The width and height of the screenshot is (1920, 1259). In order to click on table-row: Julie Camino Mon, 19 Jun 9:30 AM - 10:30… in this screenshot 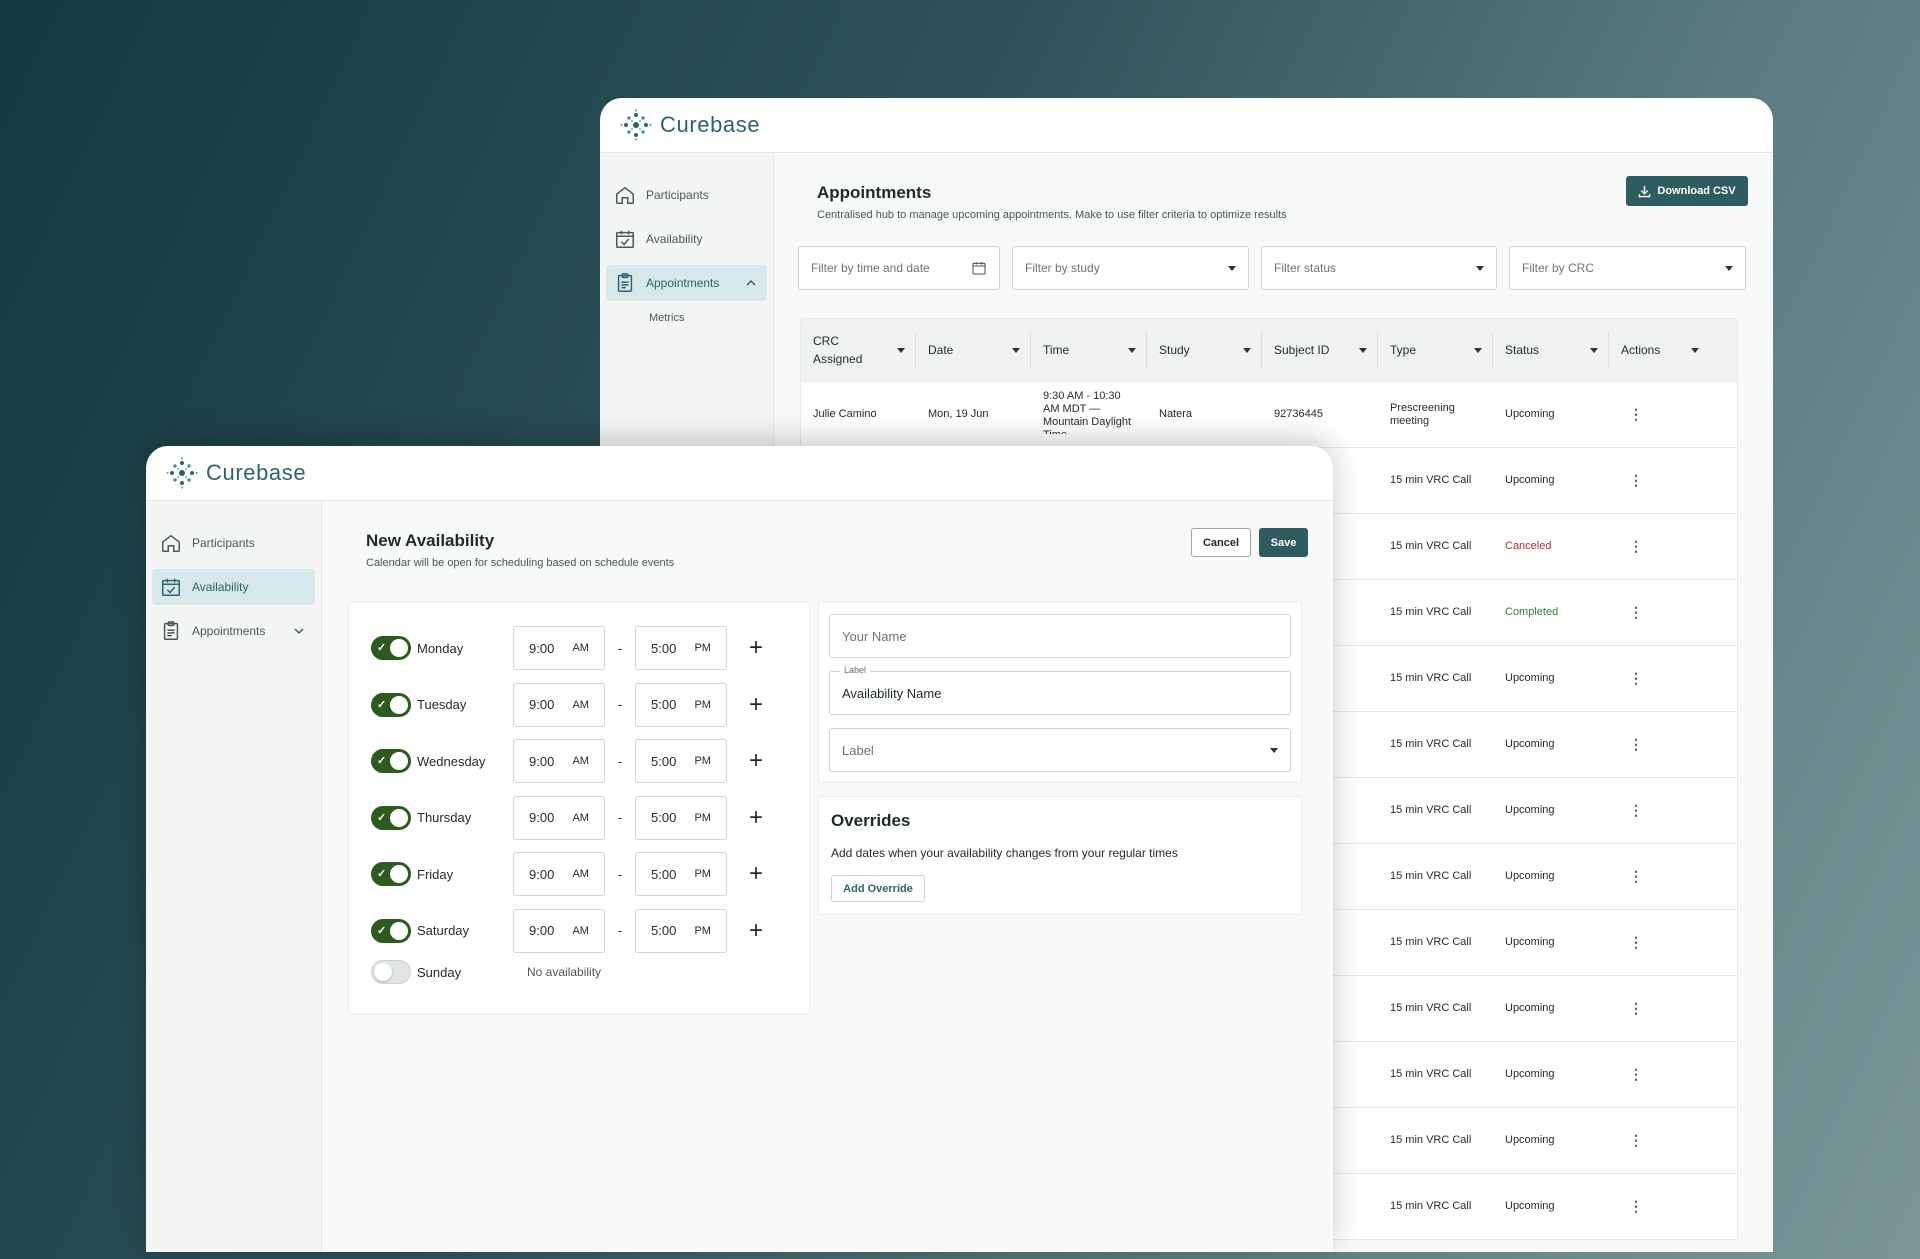, I will do `click(1269, 414)`.